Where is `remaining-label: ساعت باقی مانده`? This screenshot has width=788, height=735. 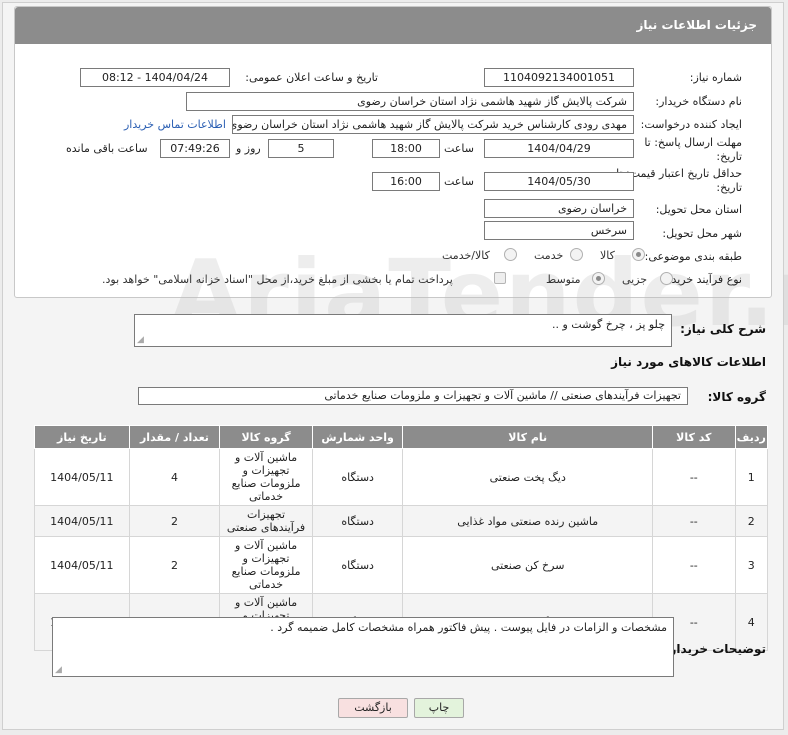 remaining-label: ساعت باقی مانده is located at coordinates (107, 148).